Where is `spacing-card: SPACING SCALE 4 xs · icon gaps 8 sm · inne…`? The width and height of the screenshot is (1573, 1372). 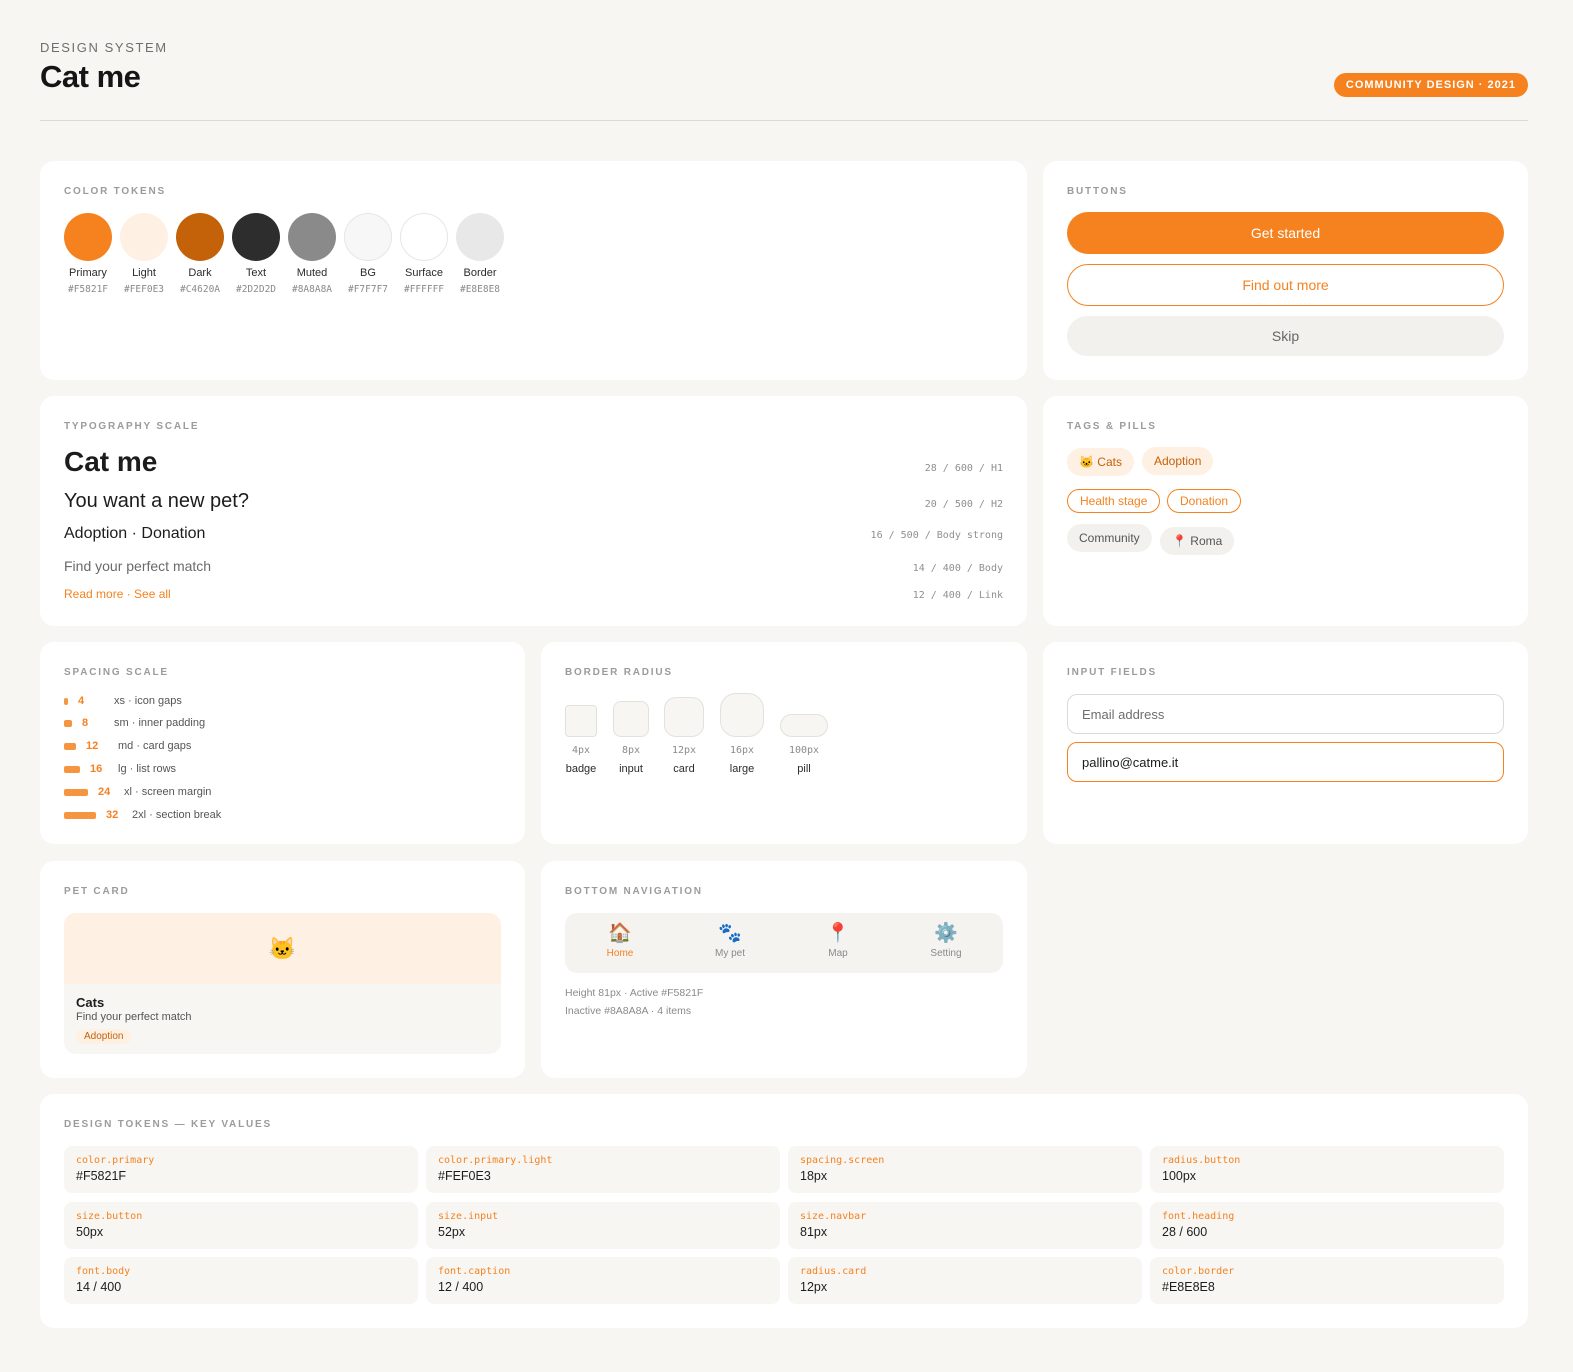 spacing-card: SPACING SCALE 4 xs · icon gaps 8 sm · inne… is located at coordinates (282, 743).